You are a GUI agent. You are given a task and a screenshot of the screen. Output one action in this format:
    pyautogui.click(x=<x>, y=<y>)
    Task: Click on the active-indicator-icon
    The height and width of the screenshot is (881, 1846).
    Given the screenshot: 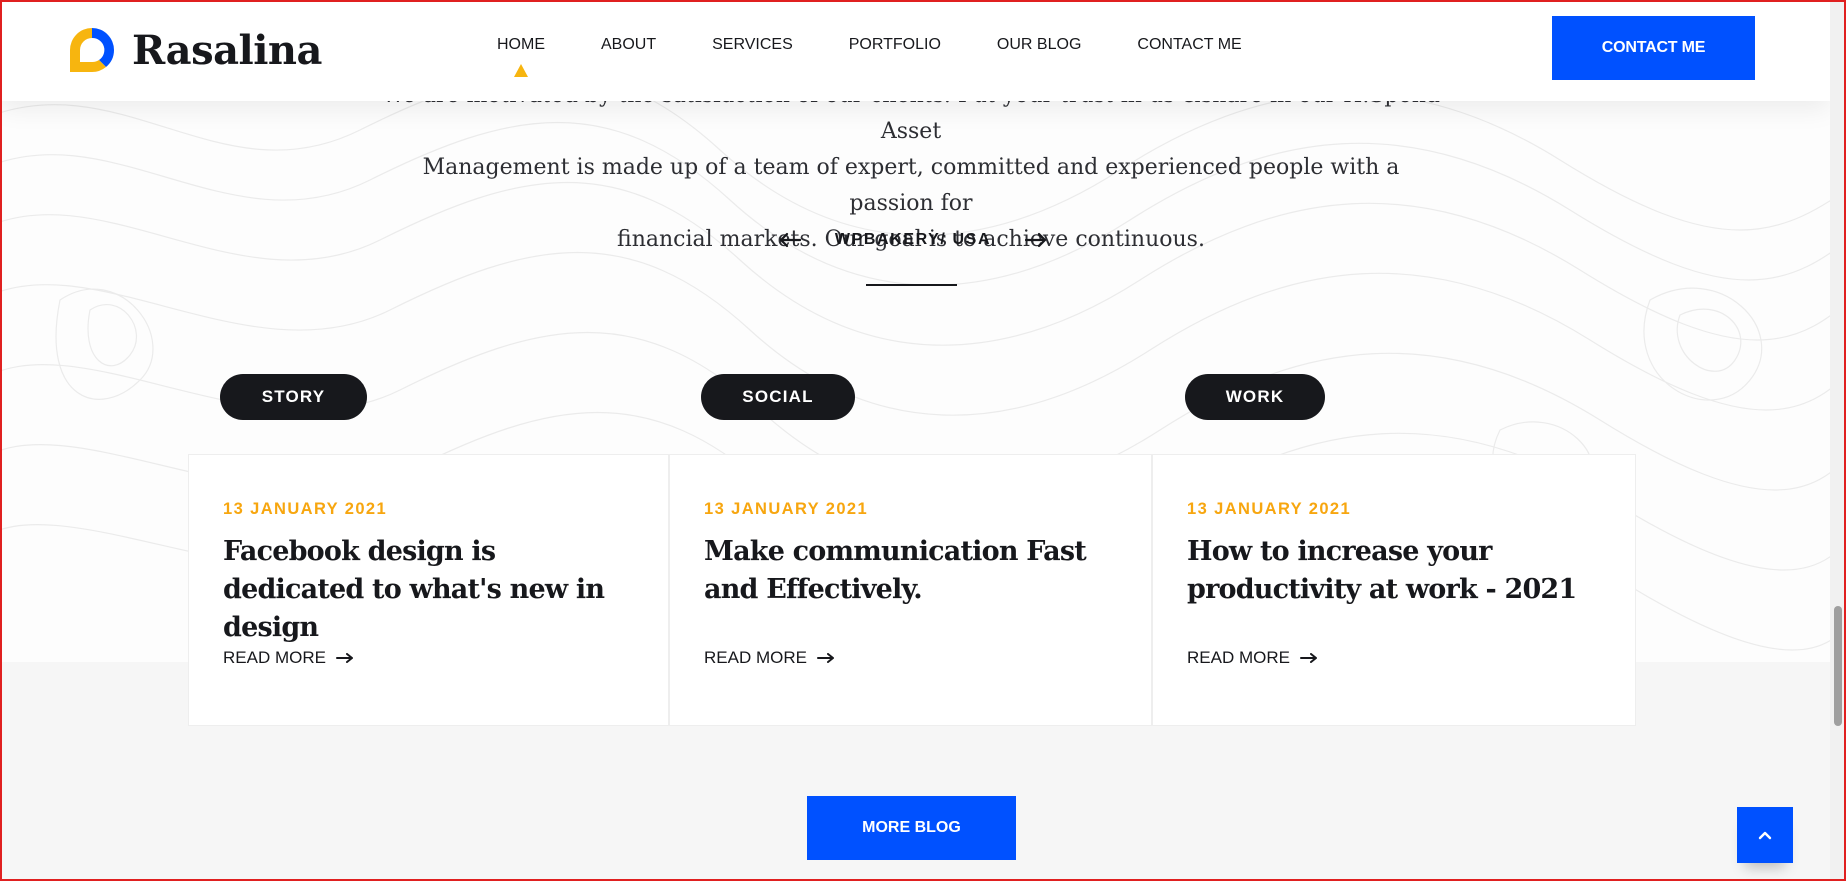 What is the action you would take?
    pyautogui.click(x=521, y=70)
    